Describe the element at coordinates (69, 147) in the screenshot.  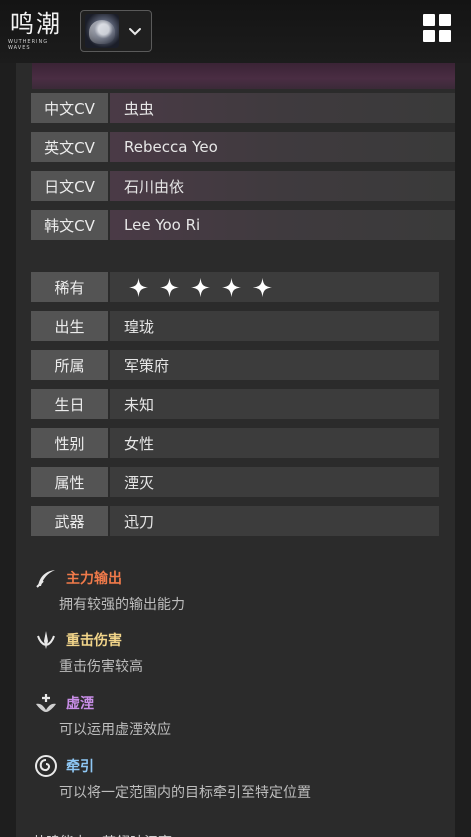
I see `cv-label: 英文CV` at that location.